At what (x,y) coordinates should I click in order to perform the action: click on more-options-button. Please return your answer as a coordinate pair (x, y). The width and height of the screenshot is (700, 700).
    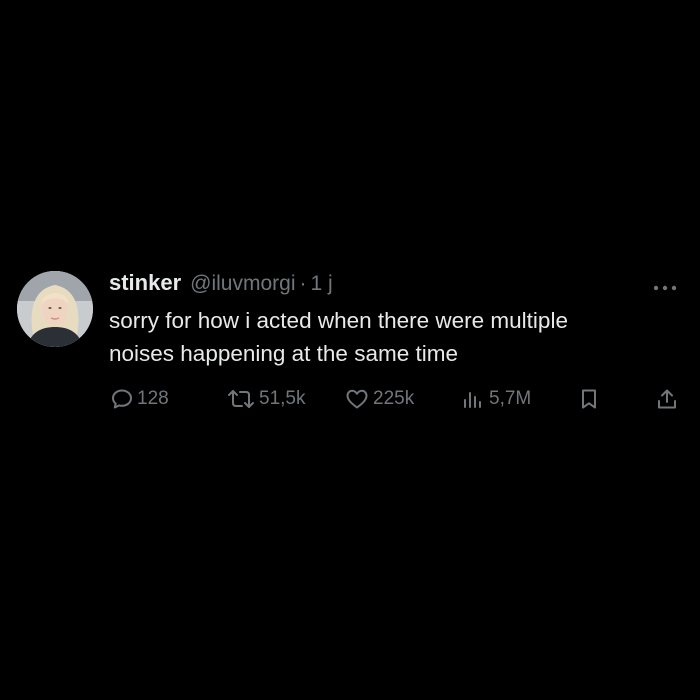
    Looking at the image, I should click on (665, 285).